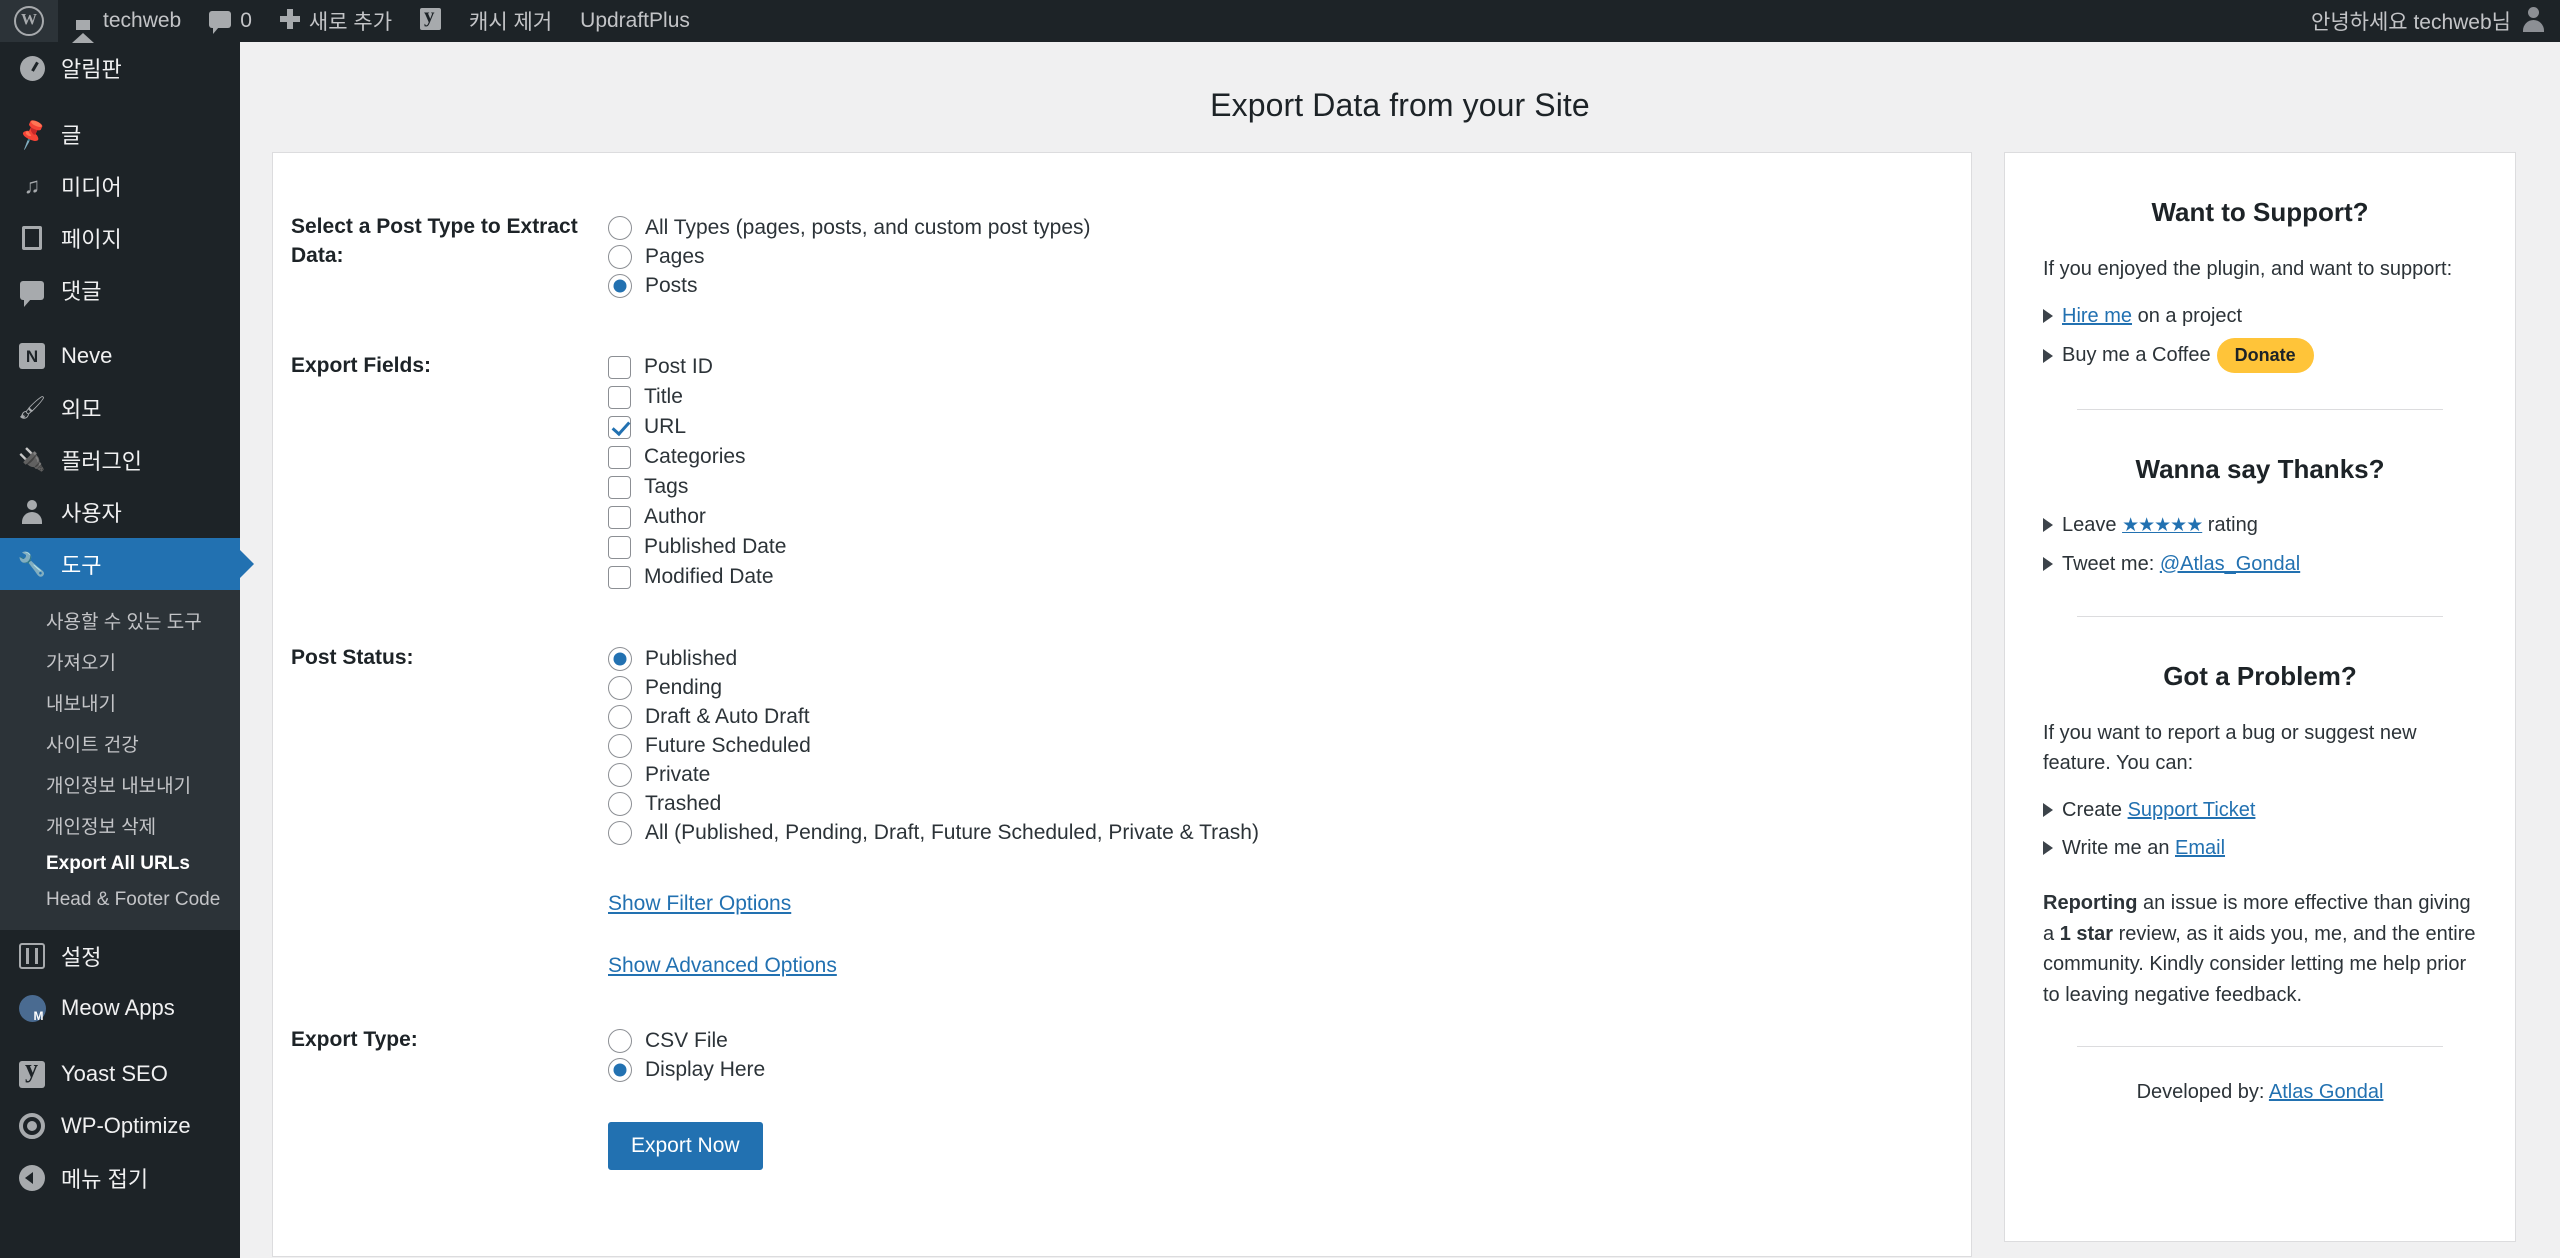 The image size is (2560, 1258). I want to click on radio-posts: Posts, so click(1289, 285).